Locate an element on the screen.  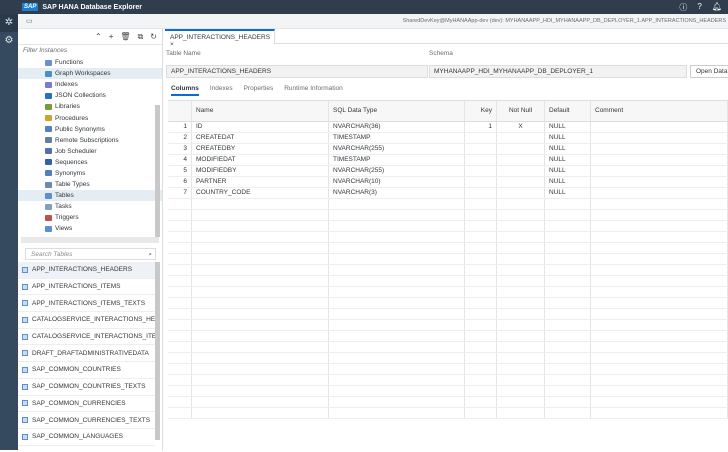
sql-console-icon: ▭ is located at coordinates (29, 21).